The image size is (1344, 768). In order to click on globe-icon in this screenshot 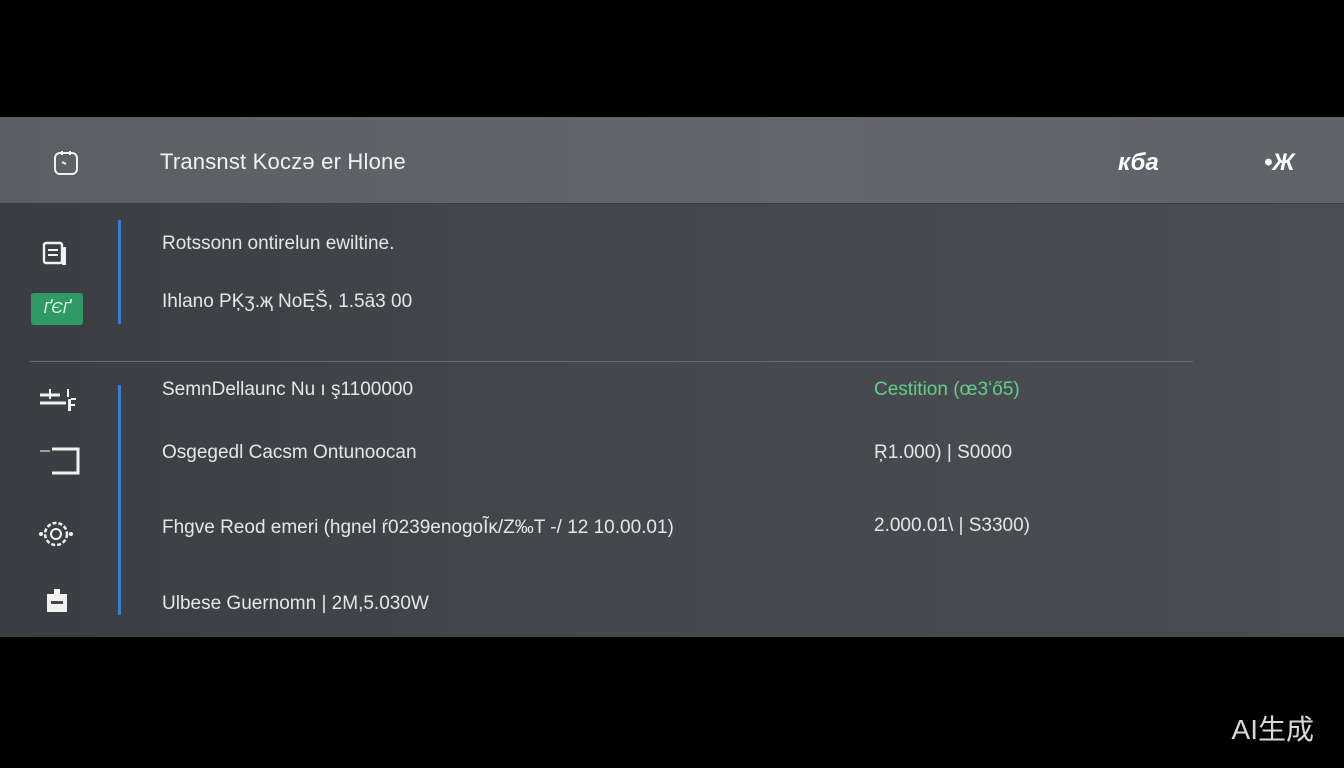, I will do `click(56, 534)`.